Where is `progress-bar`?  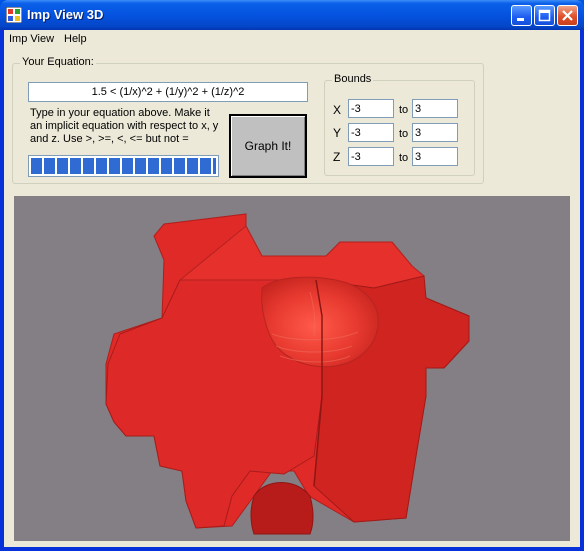 progress-bar is located at coordinates (123, 166).